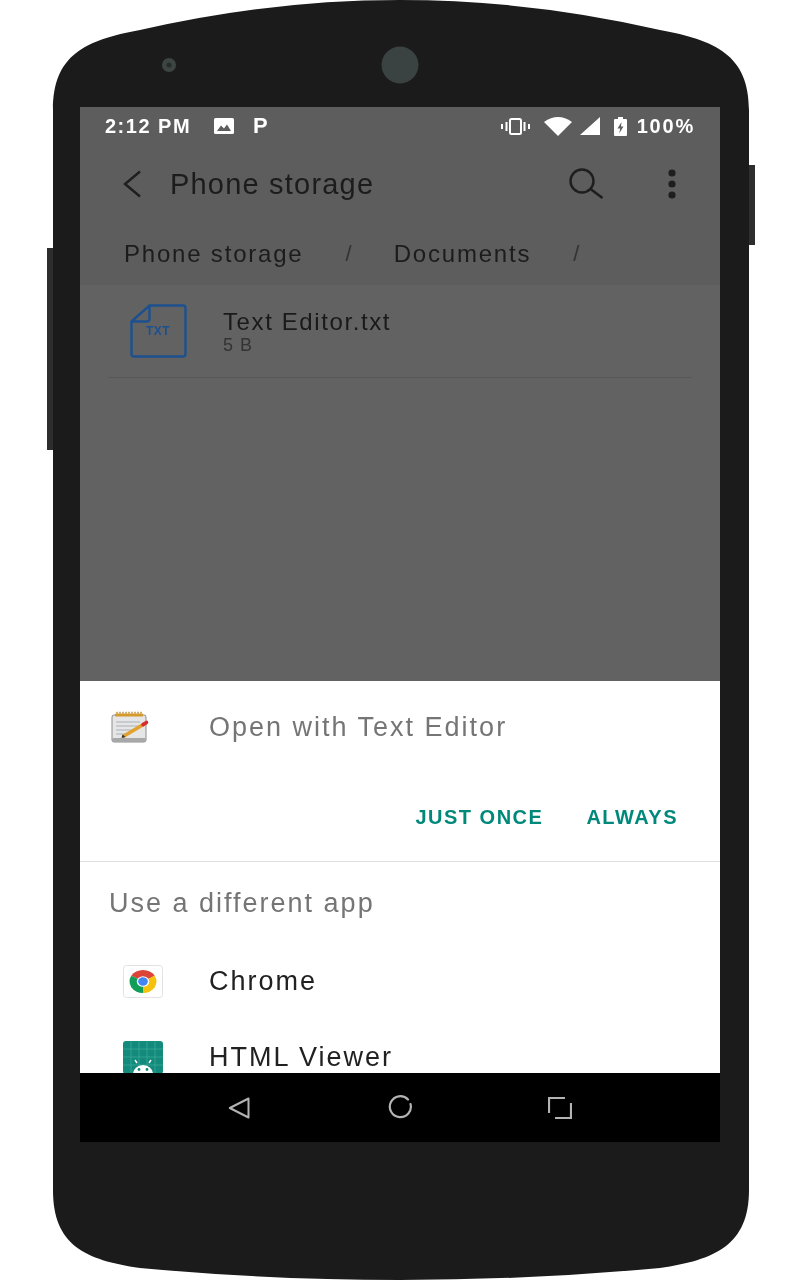 The width and height of the screenshot is (800, 1280). What do you see at coordinates (462, 253) in the screenshot?
I see `breadcrumb-link: Documents` at bounding box center [462, 253].